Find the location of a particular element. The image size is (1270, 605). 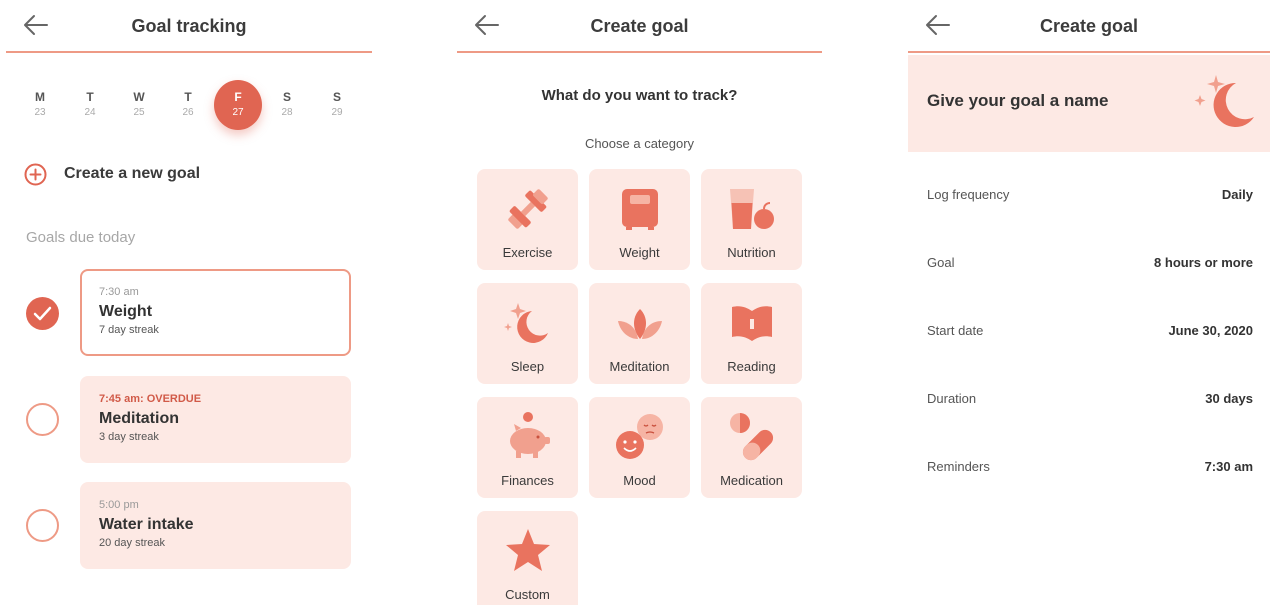

category-weight: Weight is located at coordinates (639, 219).